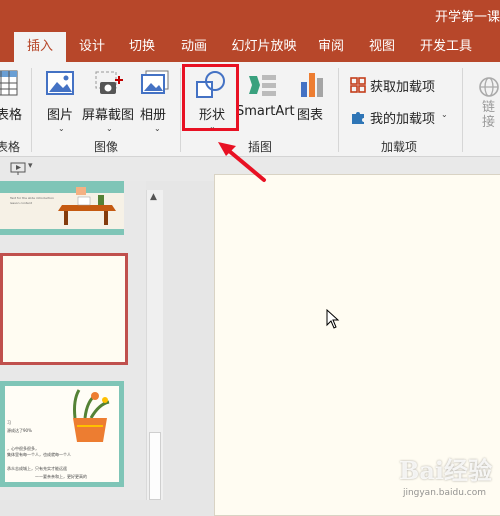 This screenshot has height=516, width=500. Describe the element at coordinates (11, 115) in the screenshot. I see `table-label: 表格` at that location.